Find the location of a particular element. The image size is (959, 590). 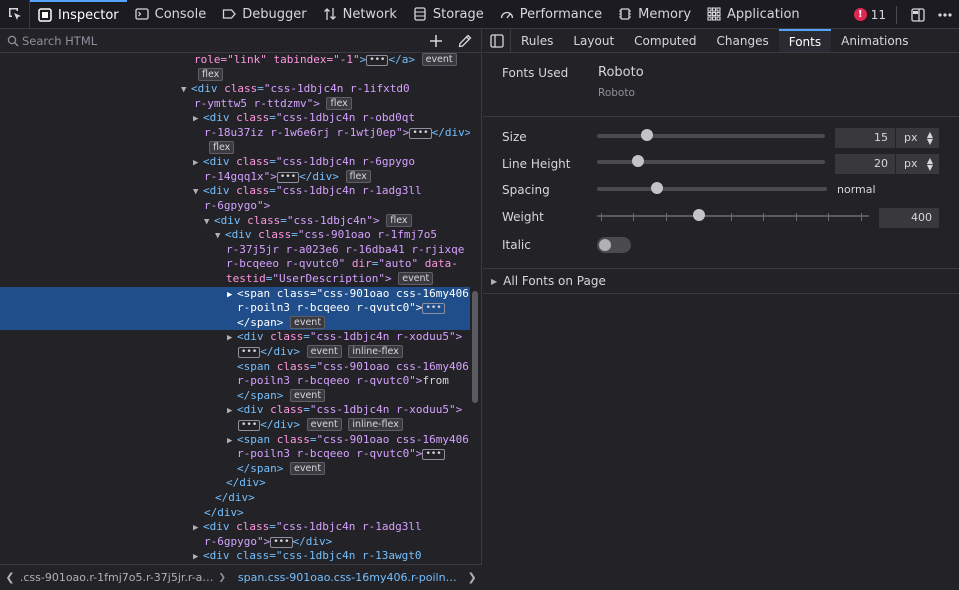

weight-input: 400 is located at coordinates (909, 218).